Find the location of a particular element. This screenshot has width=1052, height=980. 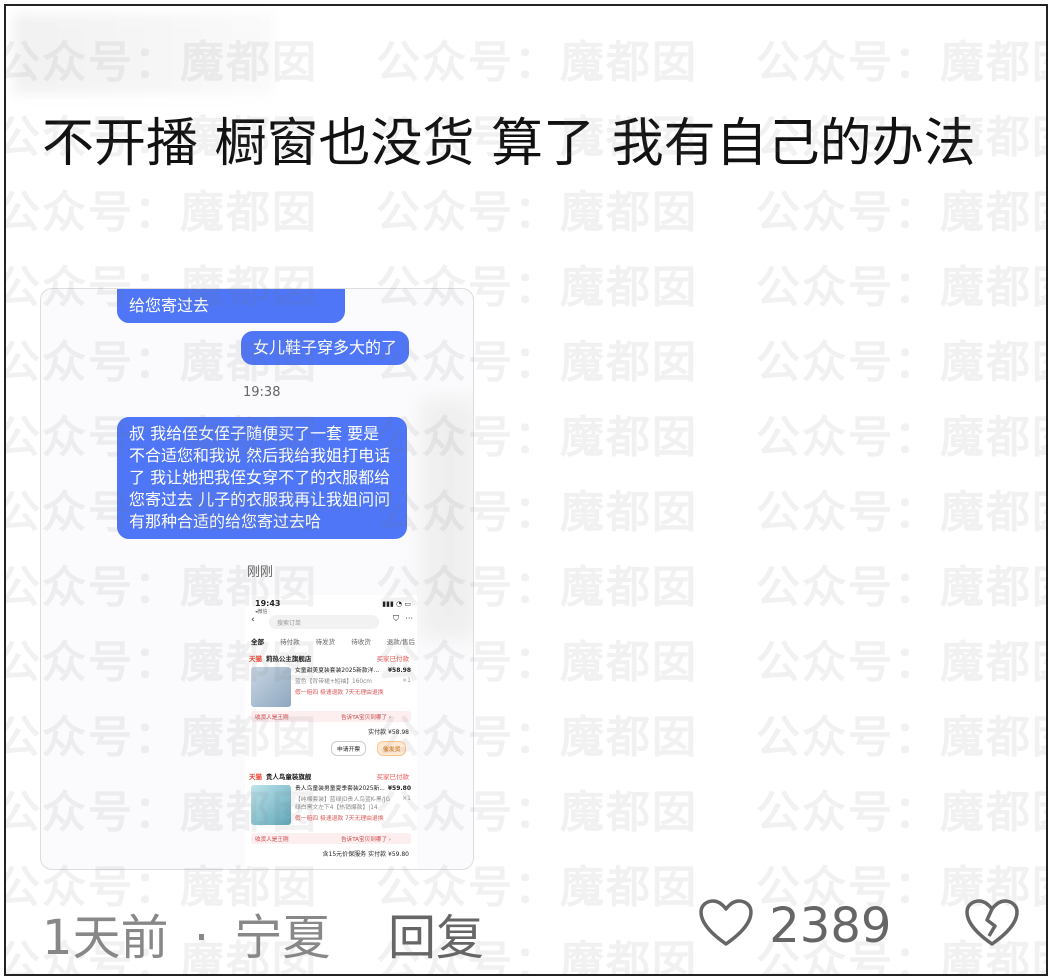

more-icon: ··· is located at coordinates (409, 618).